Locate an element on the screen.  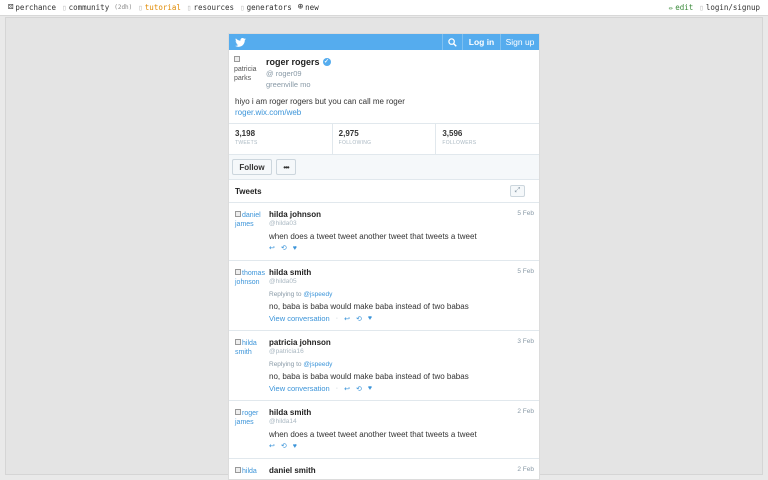
tweet-author-handle: @hilda14 is located at coordinates (283, 421).